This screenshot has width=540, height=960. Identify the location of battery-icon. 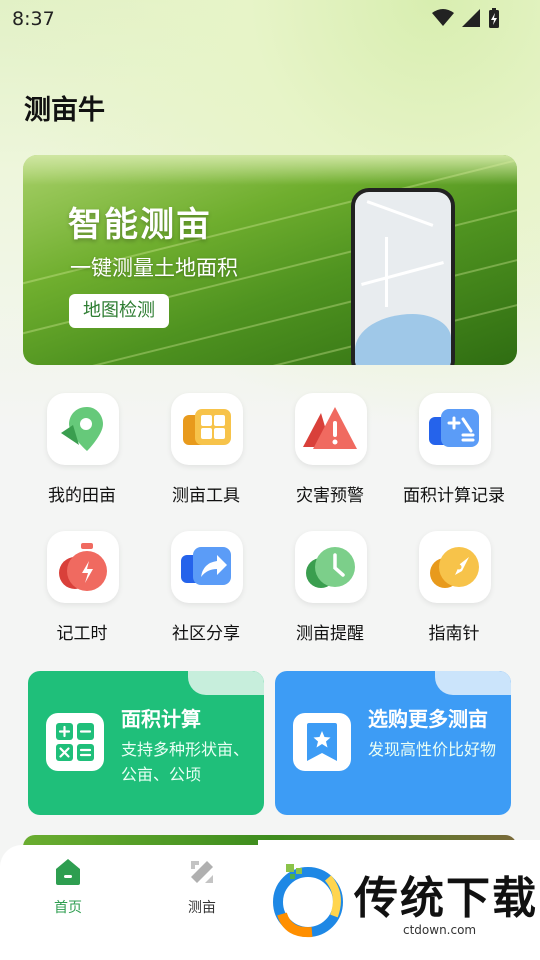
(494, 18).